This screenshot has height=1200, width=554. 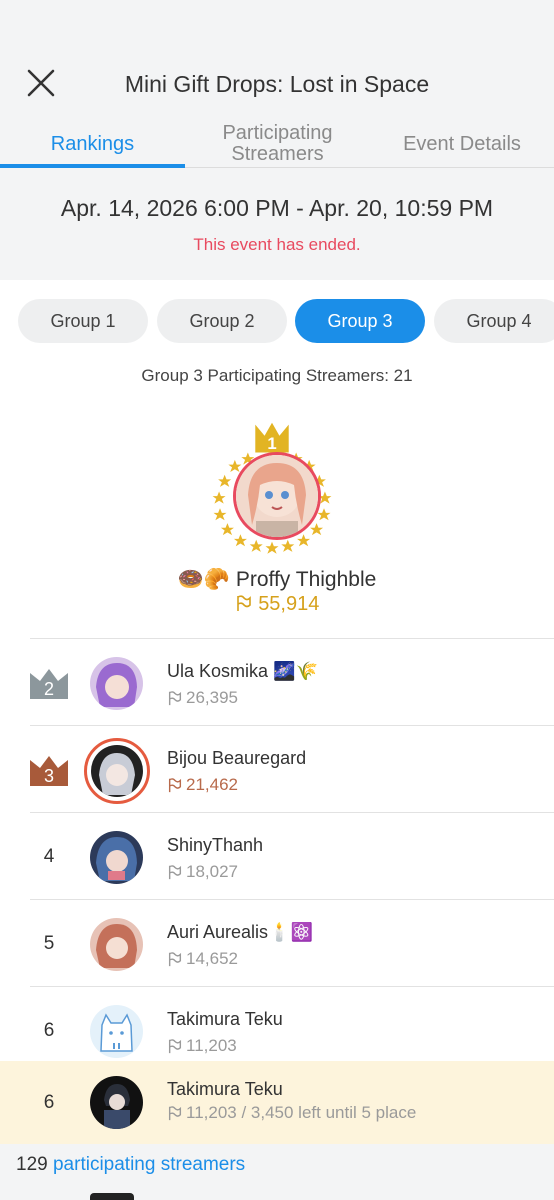 I want to click on streamer-score: 11,203 / 3,450 left until 5 place, so click(x=291, y=1113).